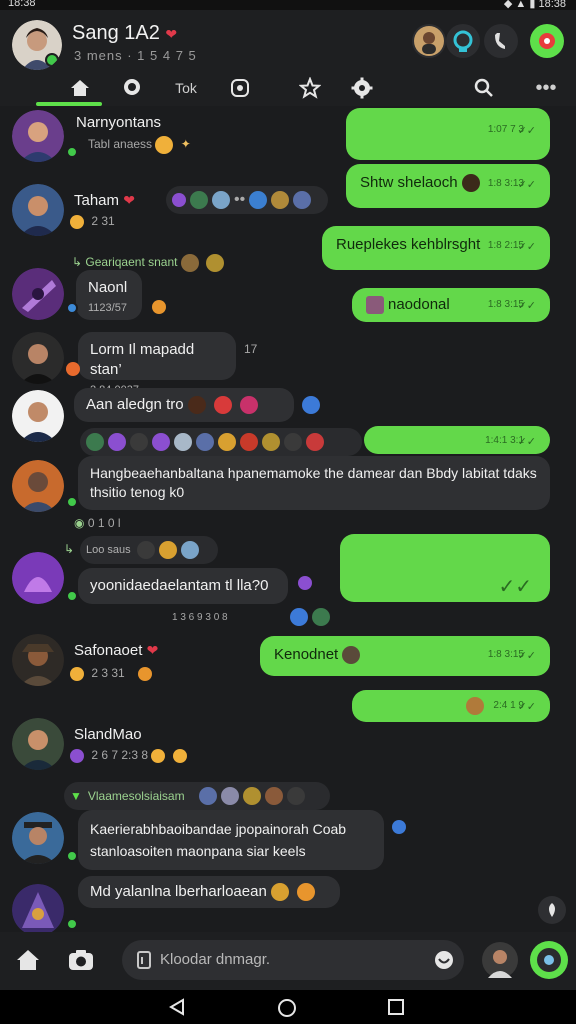 The image size is (576, 1024). Describe the element at coordinates (109, 295) in the screenshot. I see `incoming-message: Naonl 1123/57` at that location.